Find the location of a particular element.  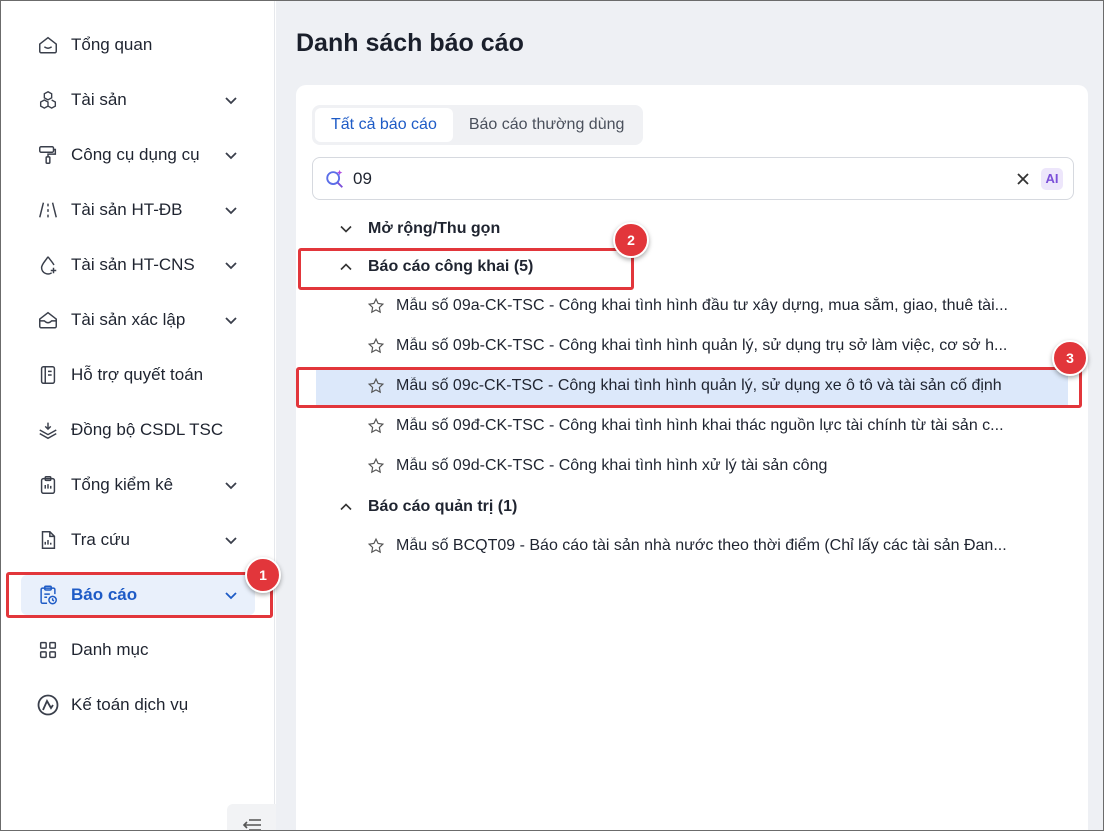

sidebar-item-tai-san-ht-db: Tài sản HT-ĐB is located at coordinates (138, 210).